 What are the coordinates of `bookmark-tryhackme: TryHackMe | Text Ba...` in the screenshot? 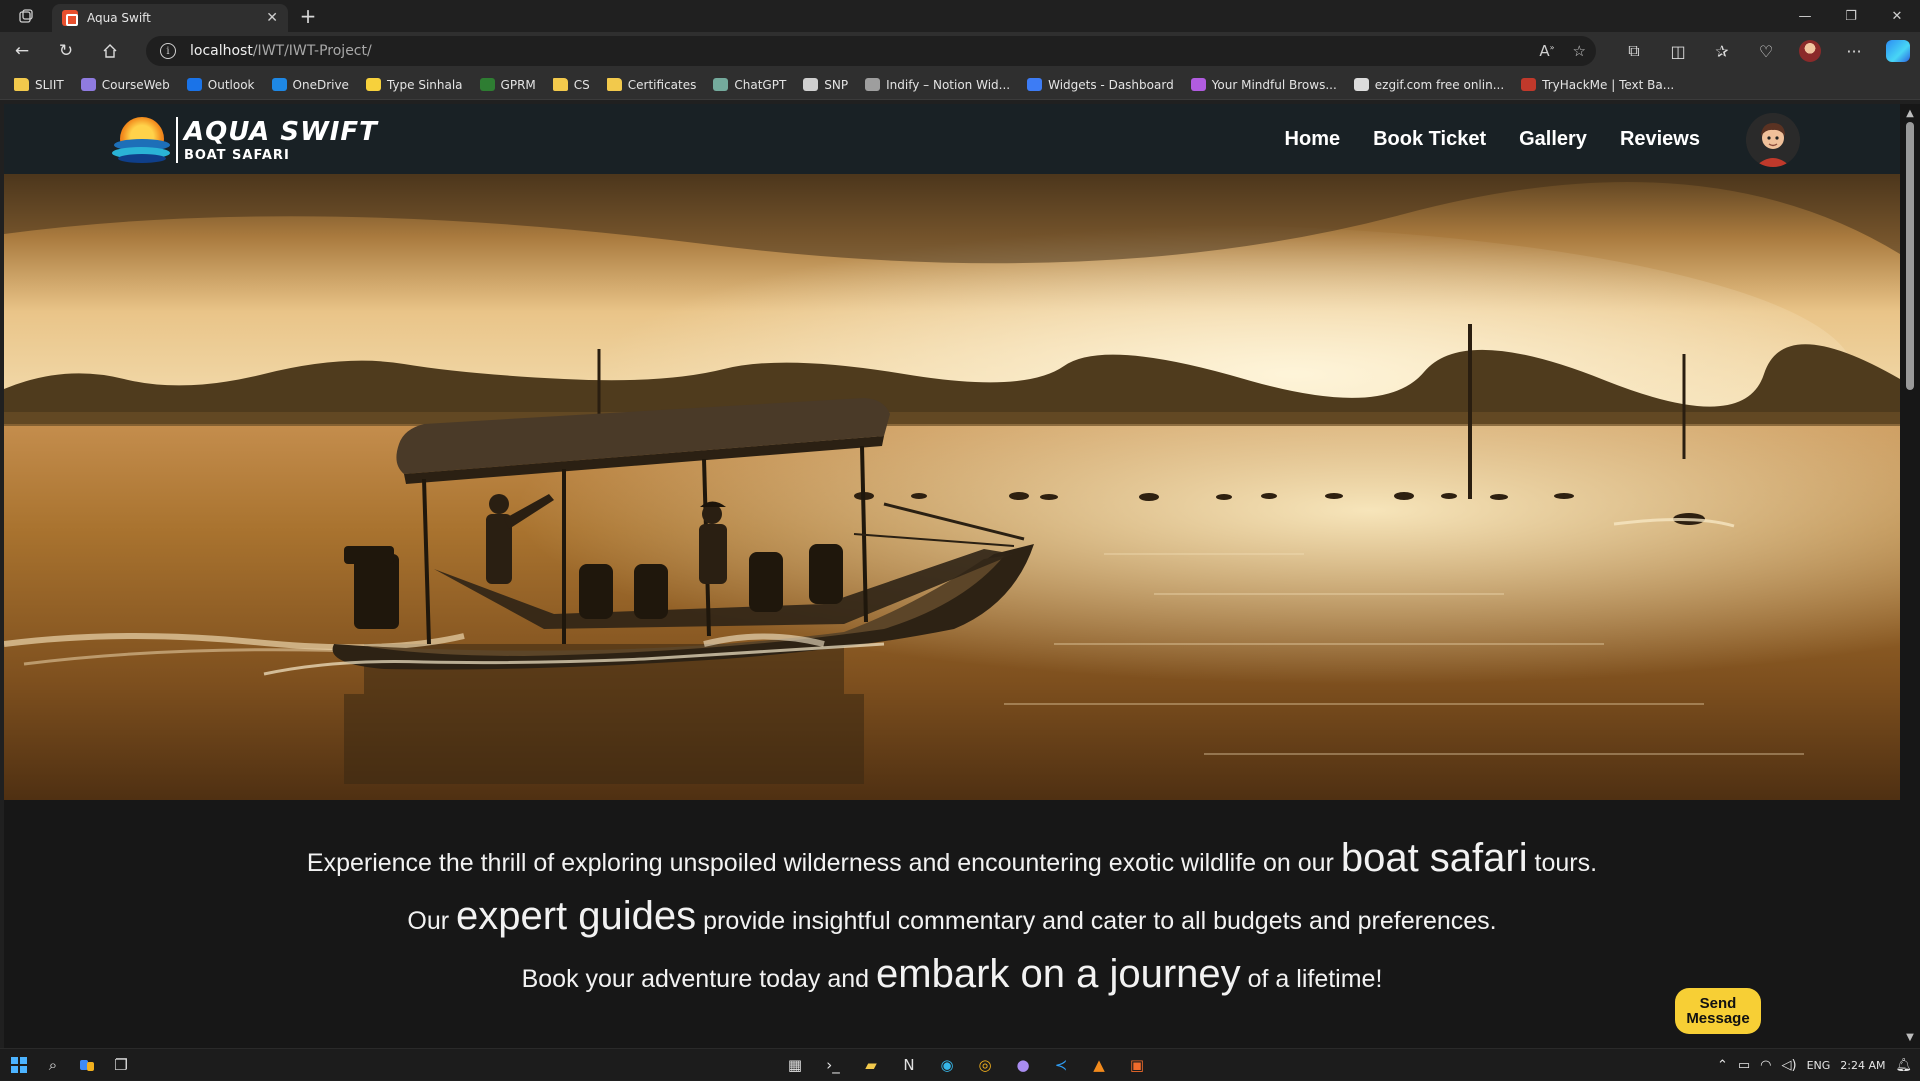 It's located at (1597, 85).